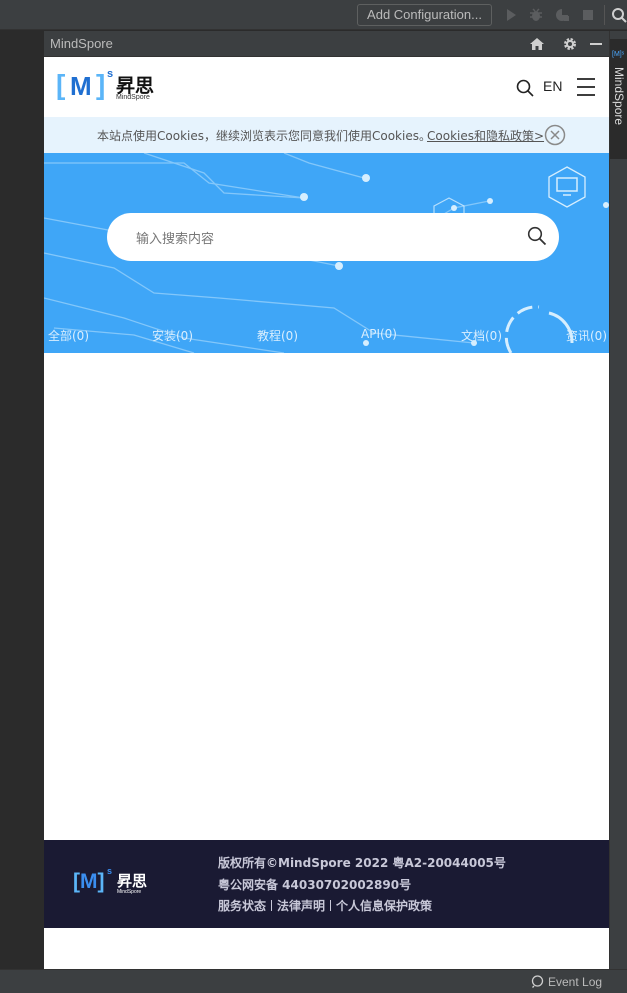  I want to click on hamburger-menu-icon, so click(586, 87).